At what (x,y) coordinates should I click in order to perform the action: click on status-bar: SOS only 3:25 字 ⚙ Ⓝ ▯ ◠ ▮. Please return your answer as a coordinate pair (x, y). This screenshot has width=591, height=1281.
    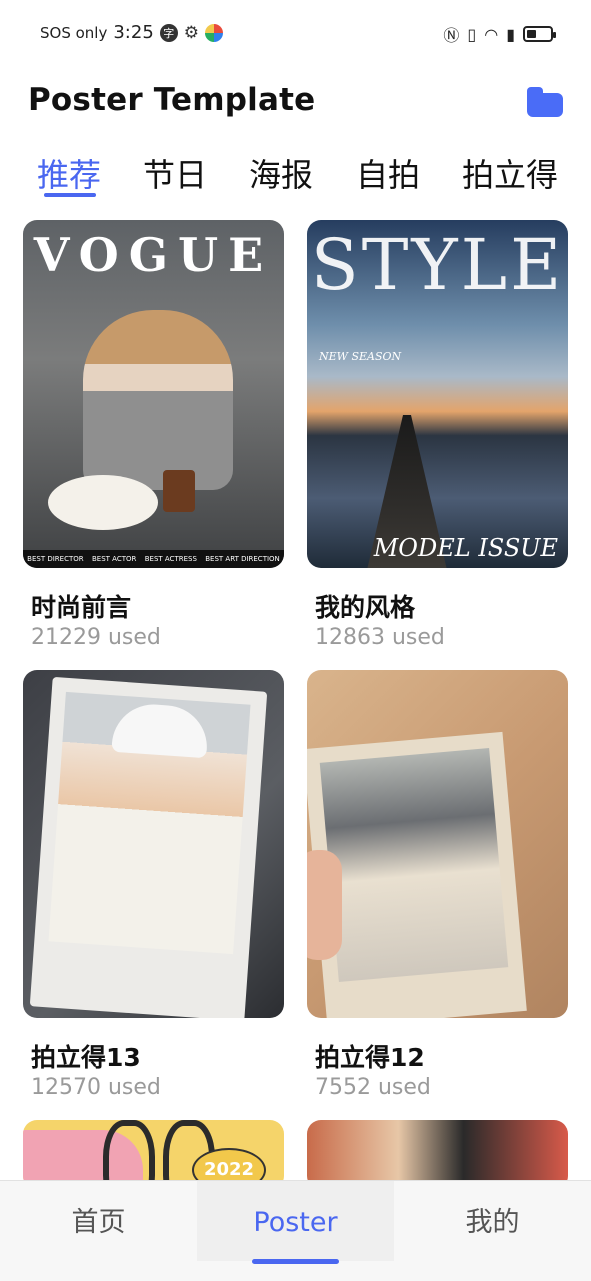
    Looking at the image, I should click on (295, 33).